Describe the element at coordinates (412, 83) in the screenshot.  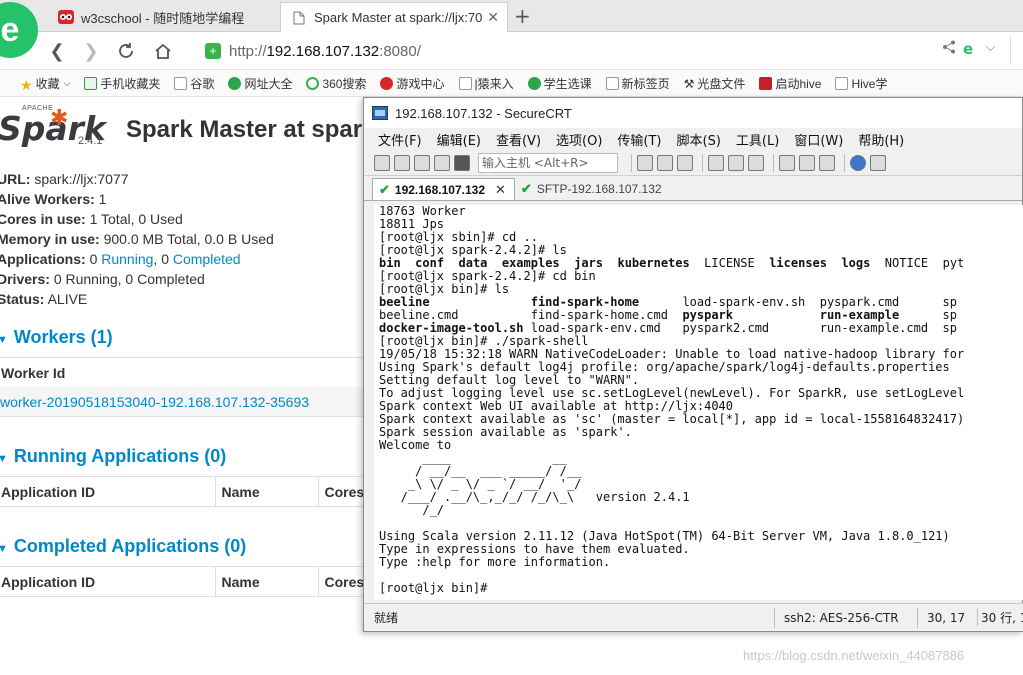
I see `bookmark-games: 游戏中心` at that location.